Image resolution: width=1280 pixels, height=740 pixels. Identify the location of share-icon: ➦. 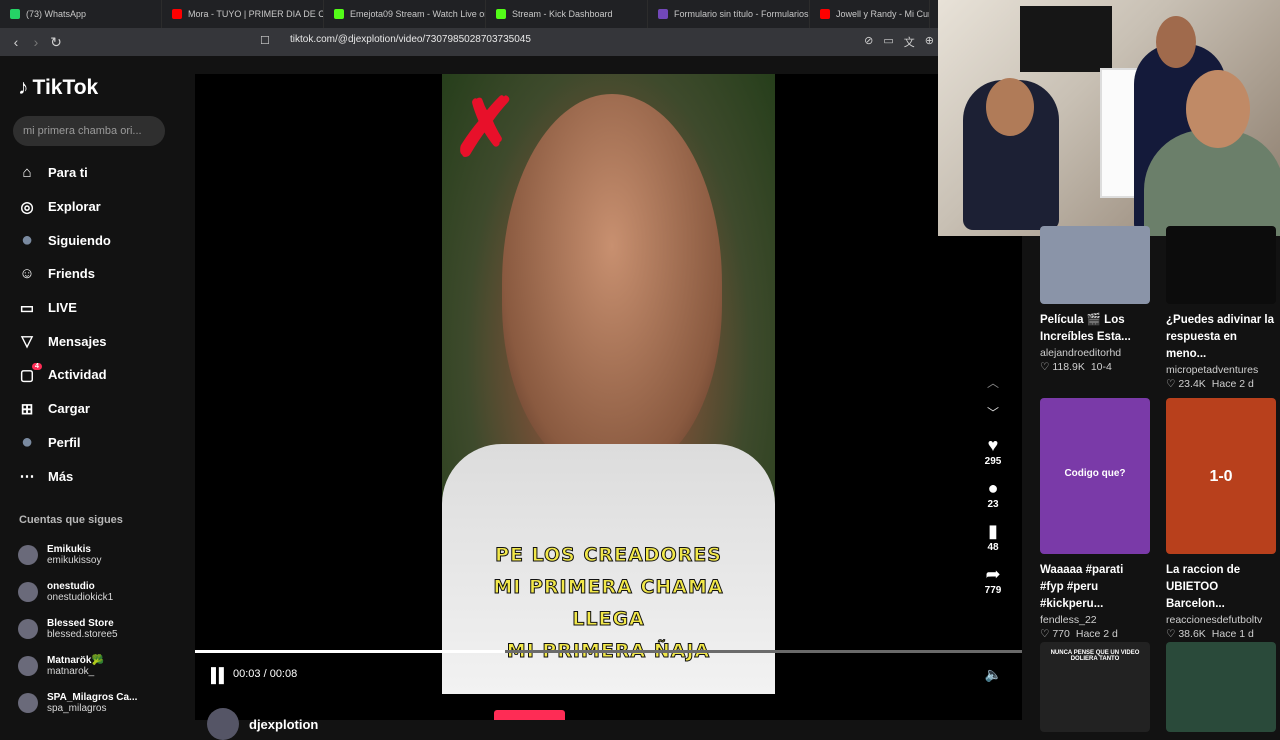
(992, 574).